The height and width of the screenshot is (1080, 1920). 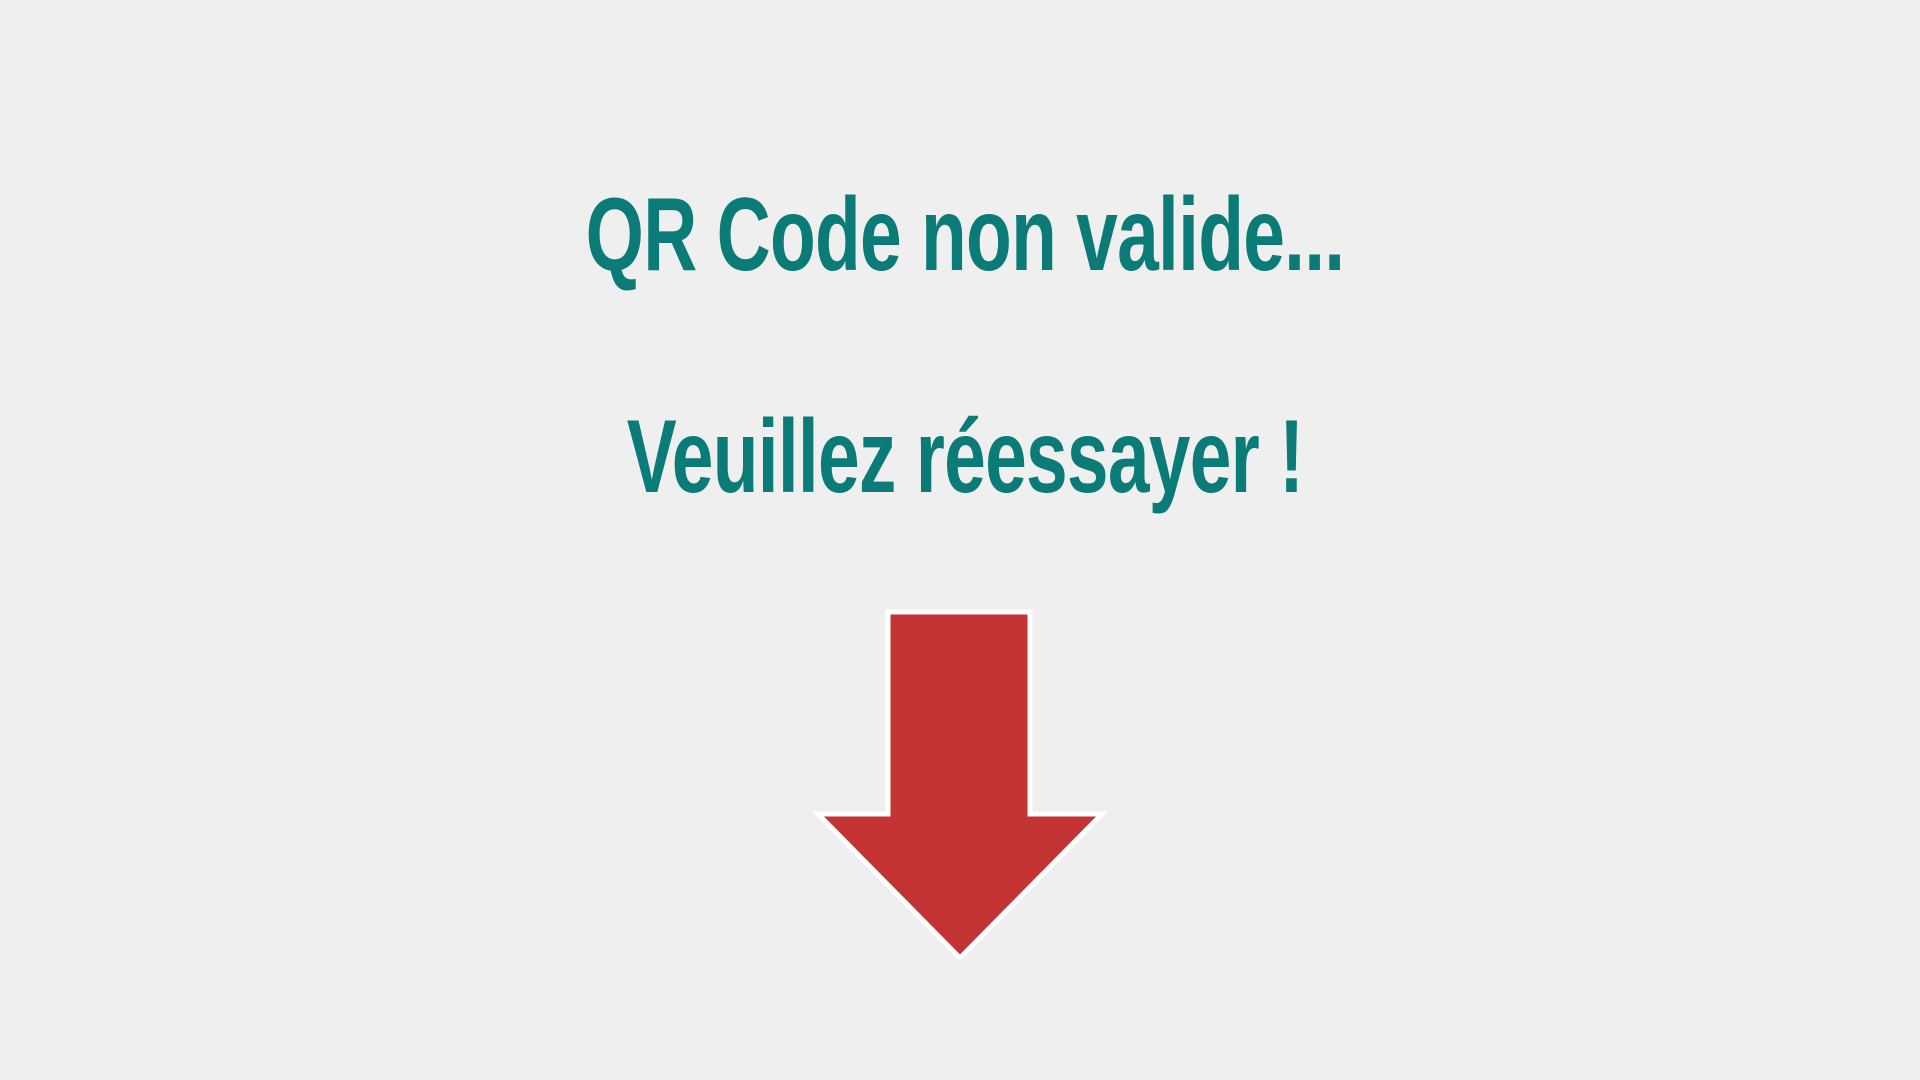 I want to click on arrow-down-icon, so click(x=960, y=784).